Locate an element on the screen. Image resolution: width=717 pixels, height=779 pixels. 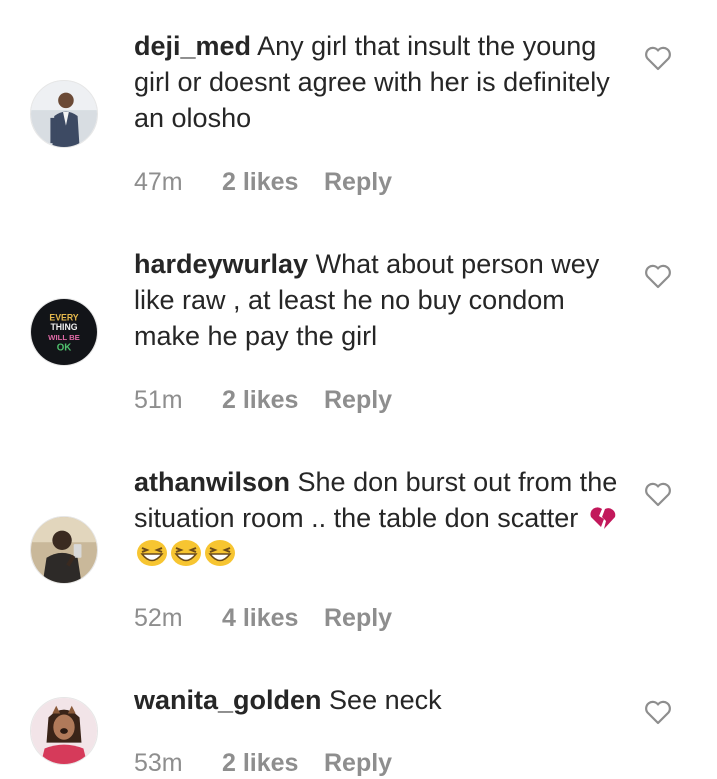
comment-text: wanita_golden See neck is located at coordinates (379, 700).